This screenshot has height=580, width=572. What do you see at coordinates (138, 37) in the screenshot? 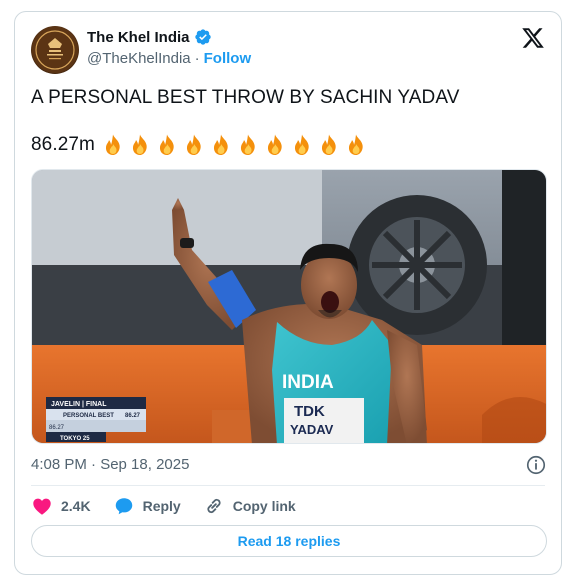
I see `author-display-name: The Khel India` at bounding box center [138, 37].